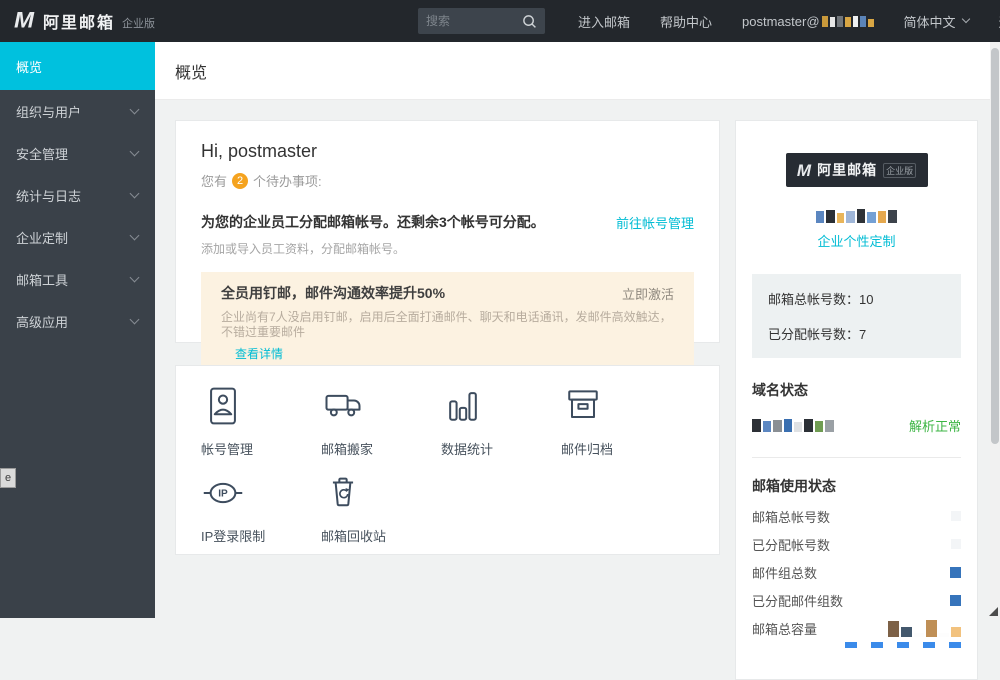 The image size is (1000, 680). Describe the element at coordinates (191, 73) in the screenshot. I see `page-title: 概览` at that location.